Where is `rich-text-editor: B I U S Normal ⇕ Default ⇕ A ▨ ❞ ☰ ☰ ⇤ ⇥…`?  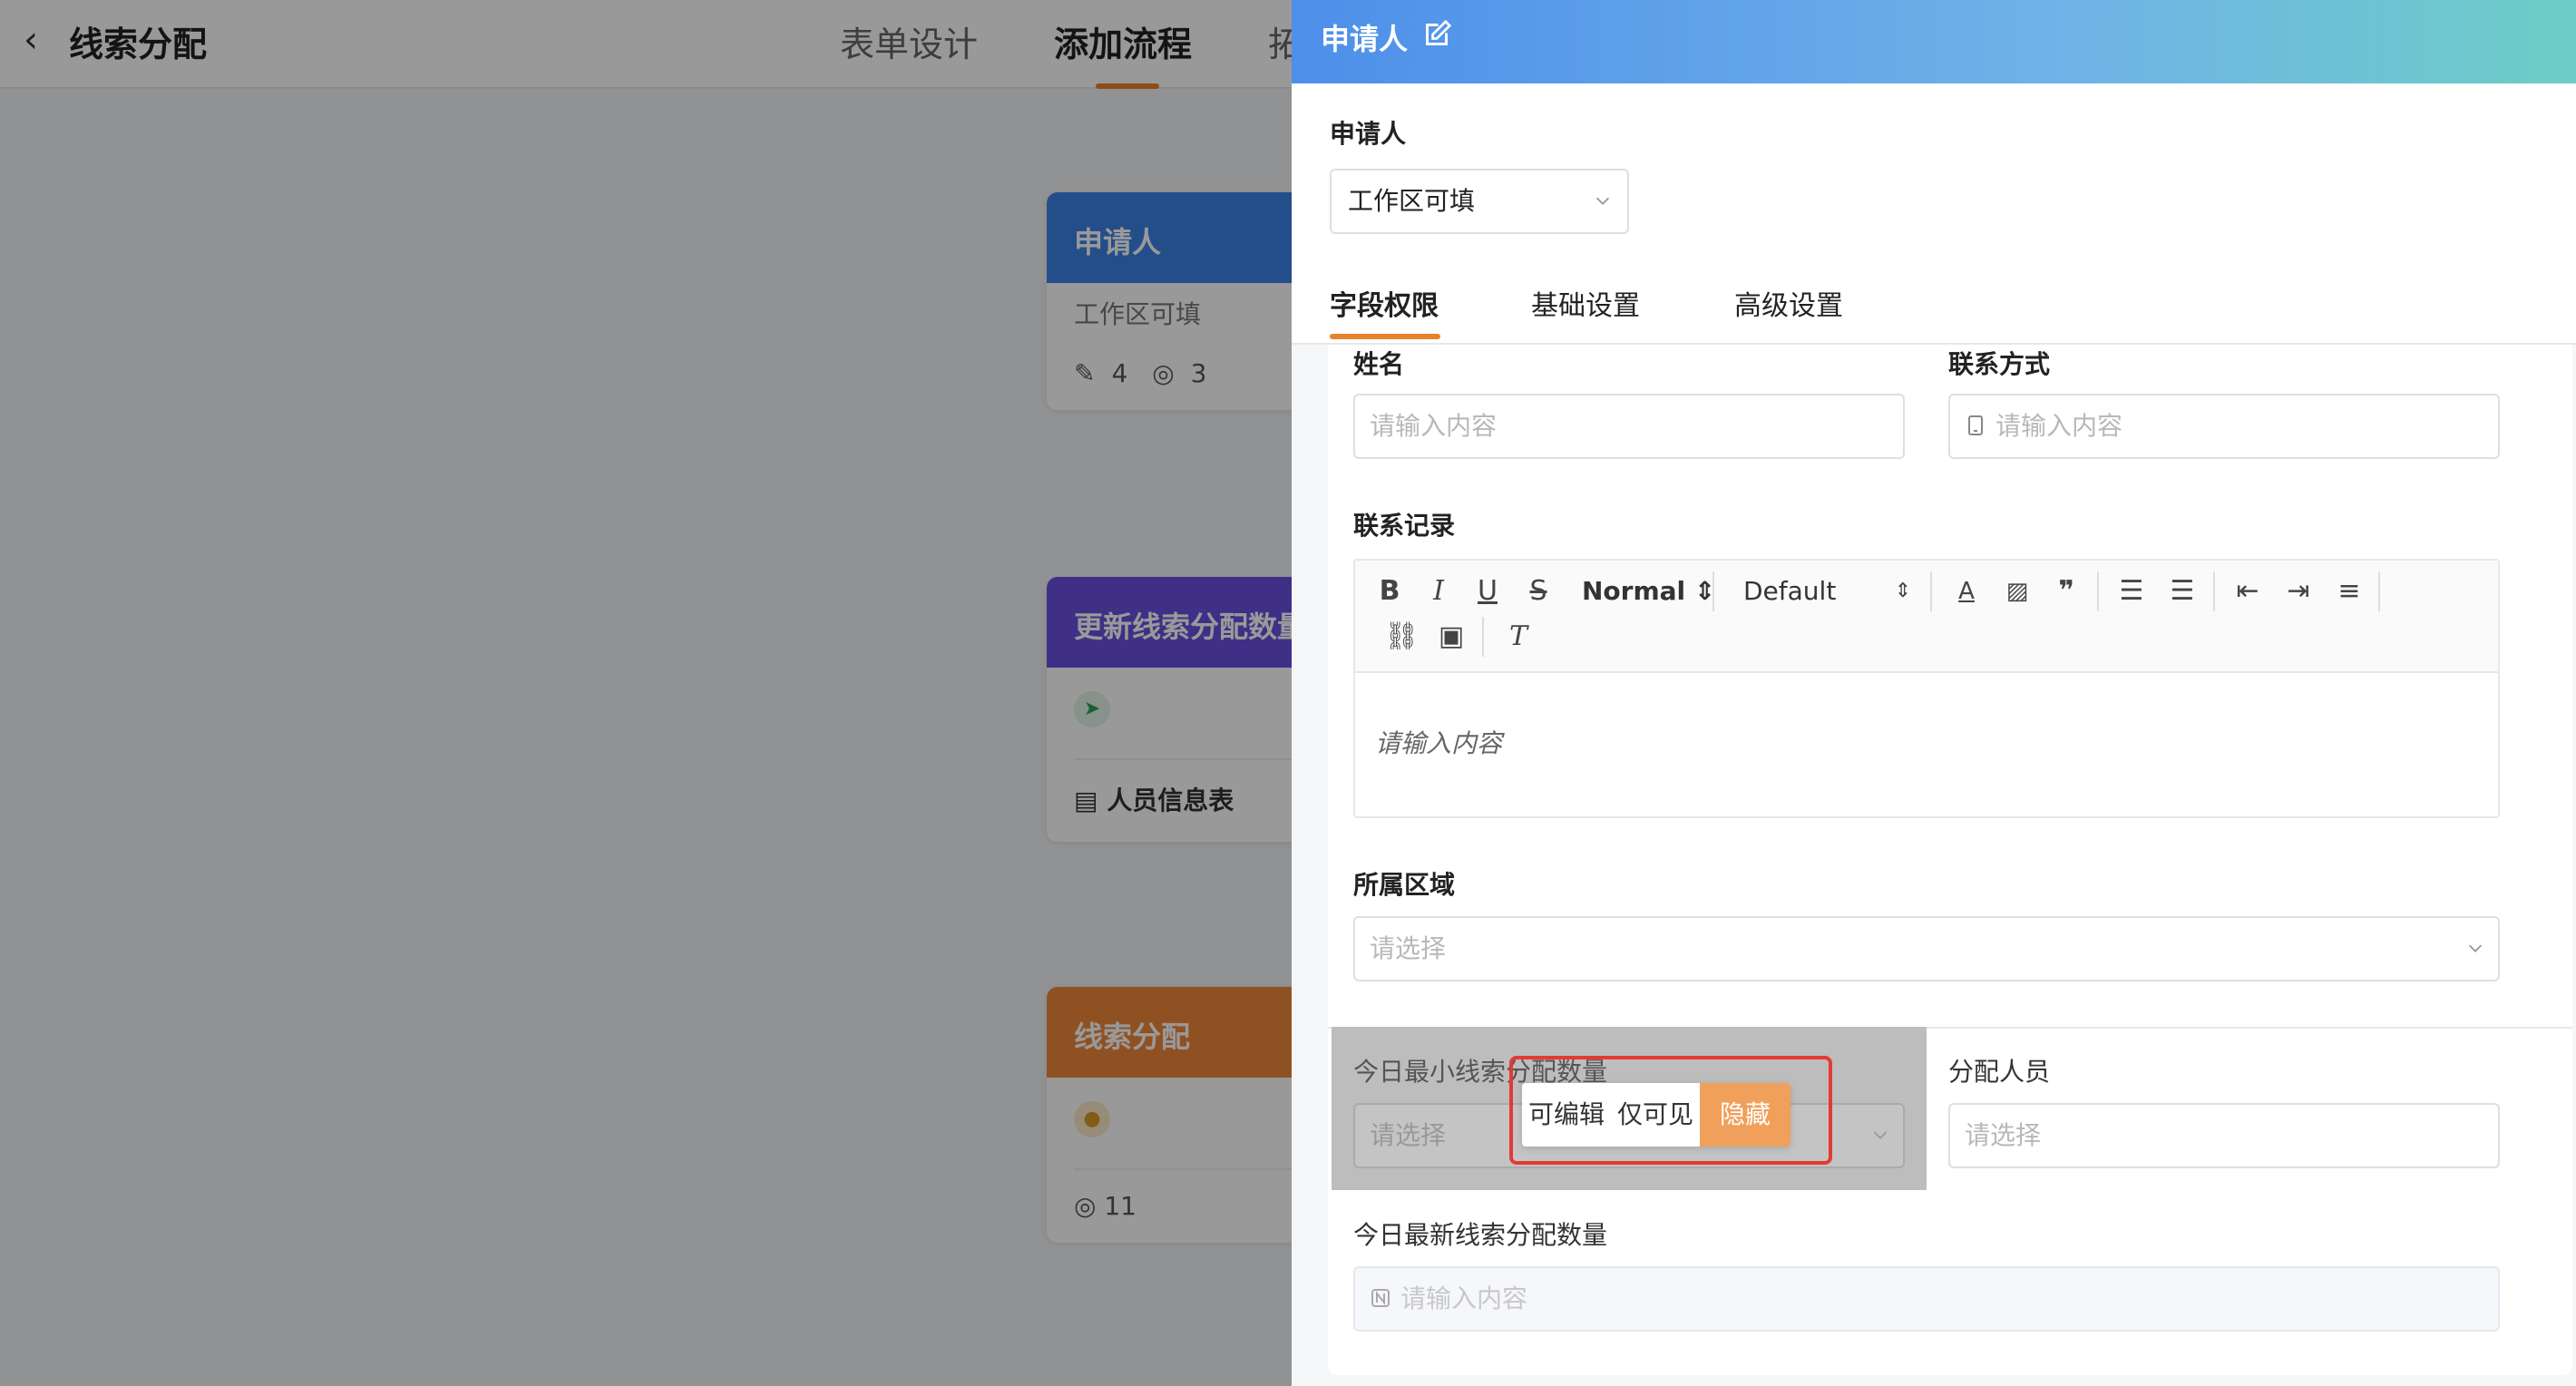
rich-text-editor: B I U S Normal ⇕ Default ⇕ A ▨ ❞ ☰ ☰ ⇤ ⇥… is located at coordinates (1926, 688).